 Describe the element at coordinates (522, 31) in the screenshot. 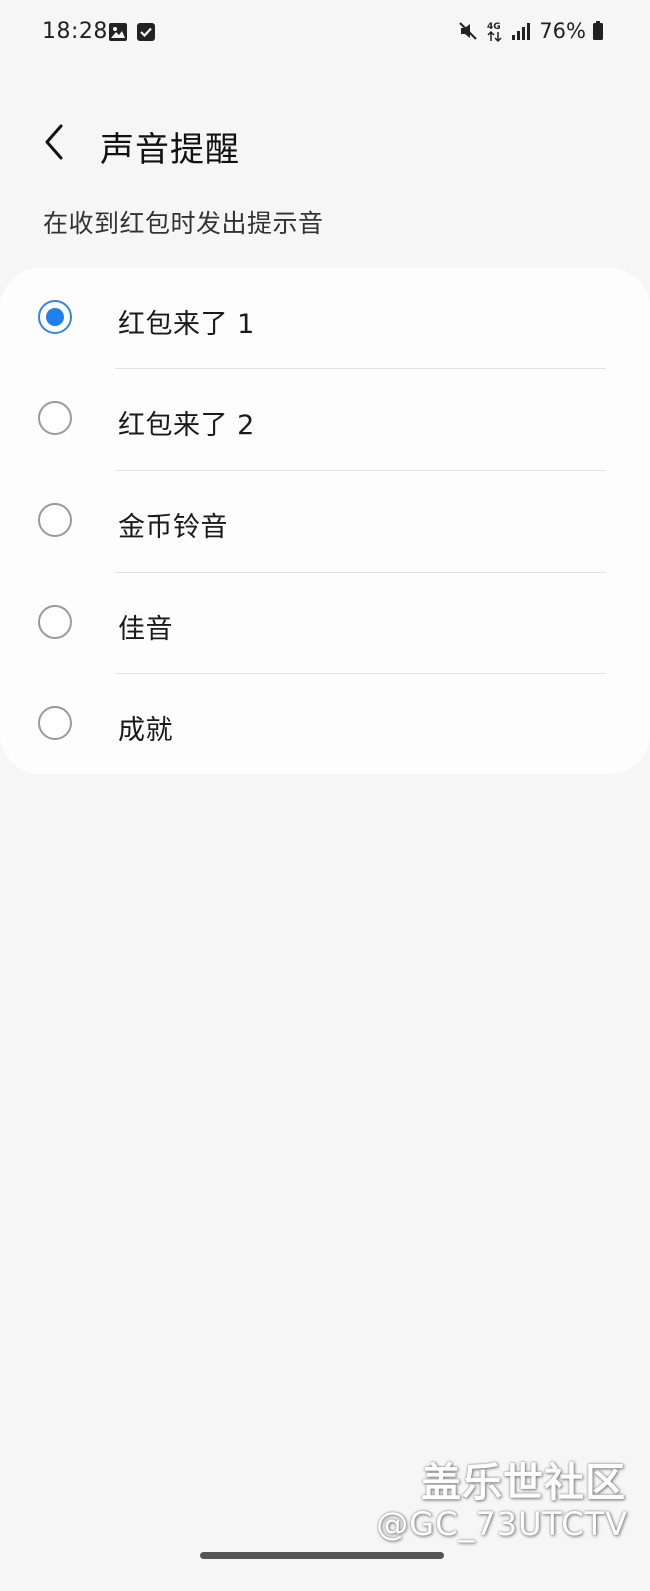

I see `signal-icon` at that location.